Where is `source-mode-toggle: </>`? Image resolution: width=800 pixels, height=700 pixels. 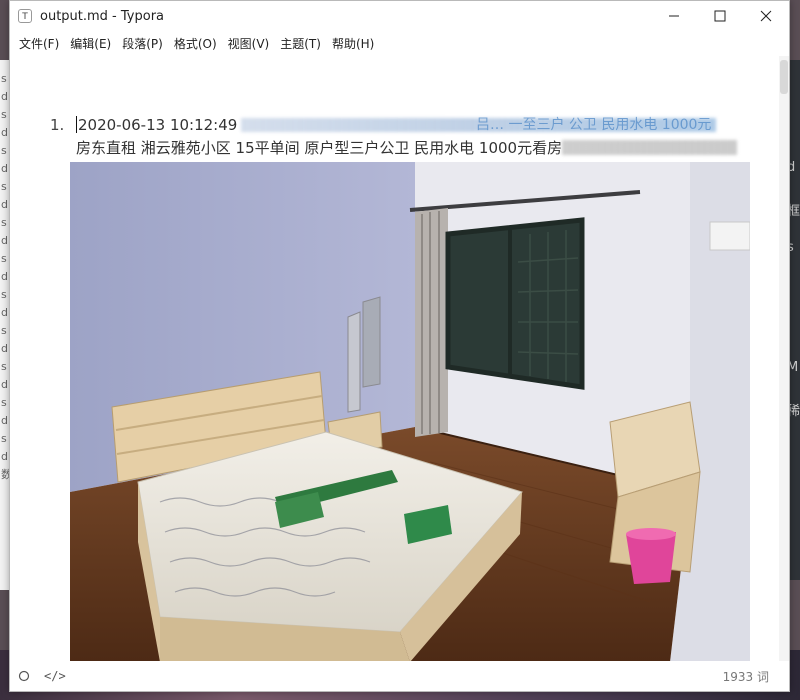
source-mode-toggle: </> is located at coordinates (55, 676).